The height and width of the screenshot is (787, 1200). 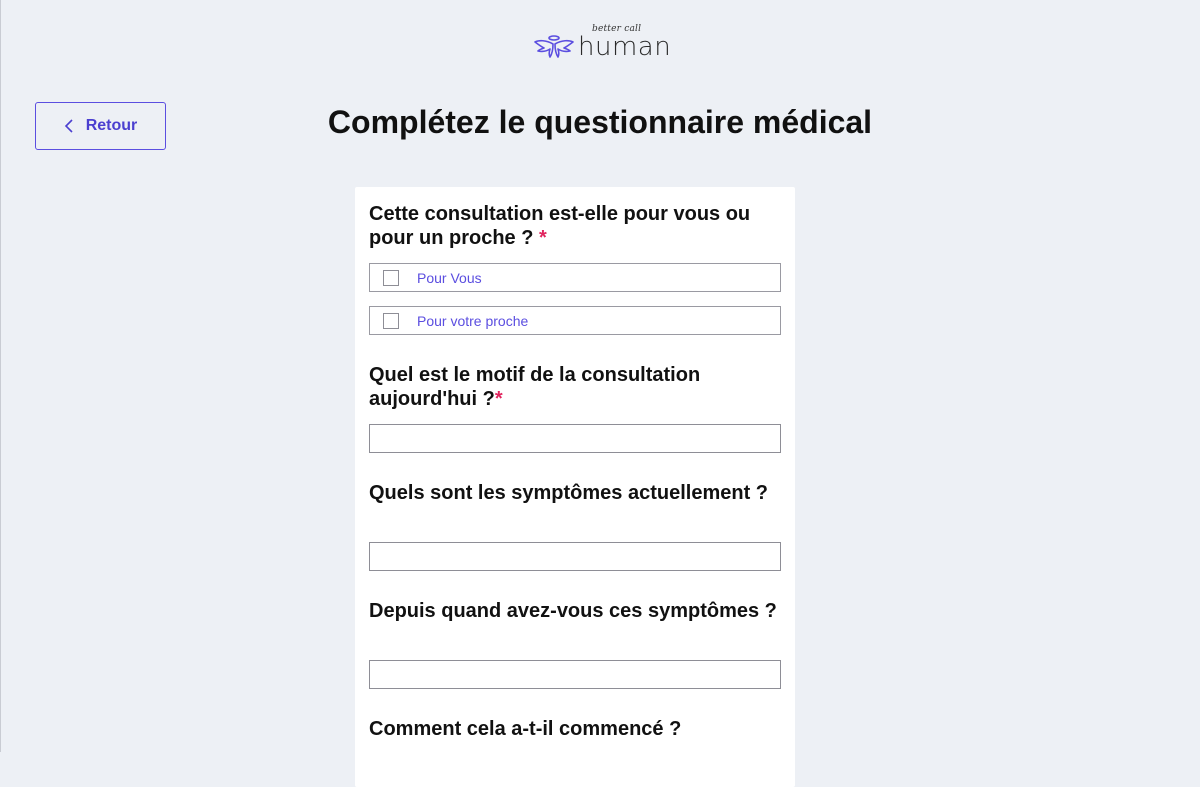 What do you see at coordinates (575, 674) in the screenshot?
I see `depuis-quand-input` at bounding box center [575, 674].